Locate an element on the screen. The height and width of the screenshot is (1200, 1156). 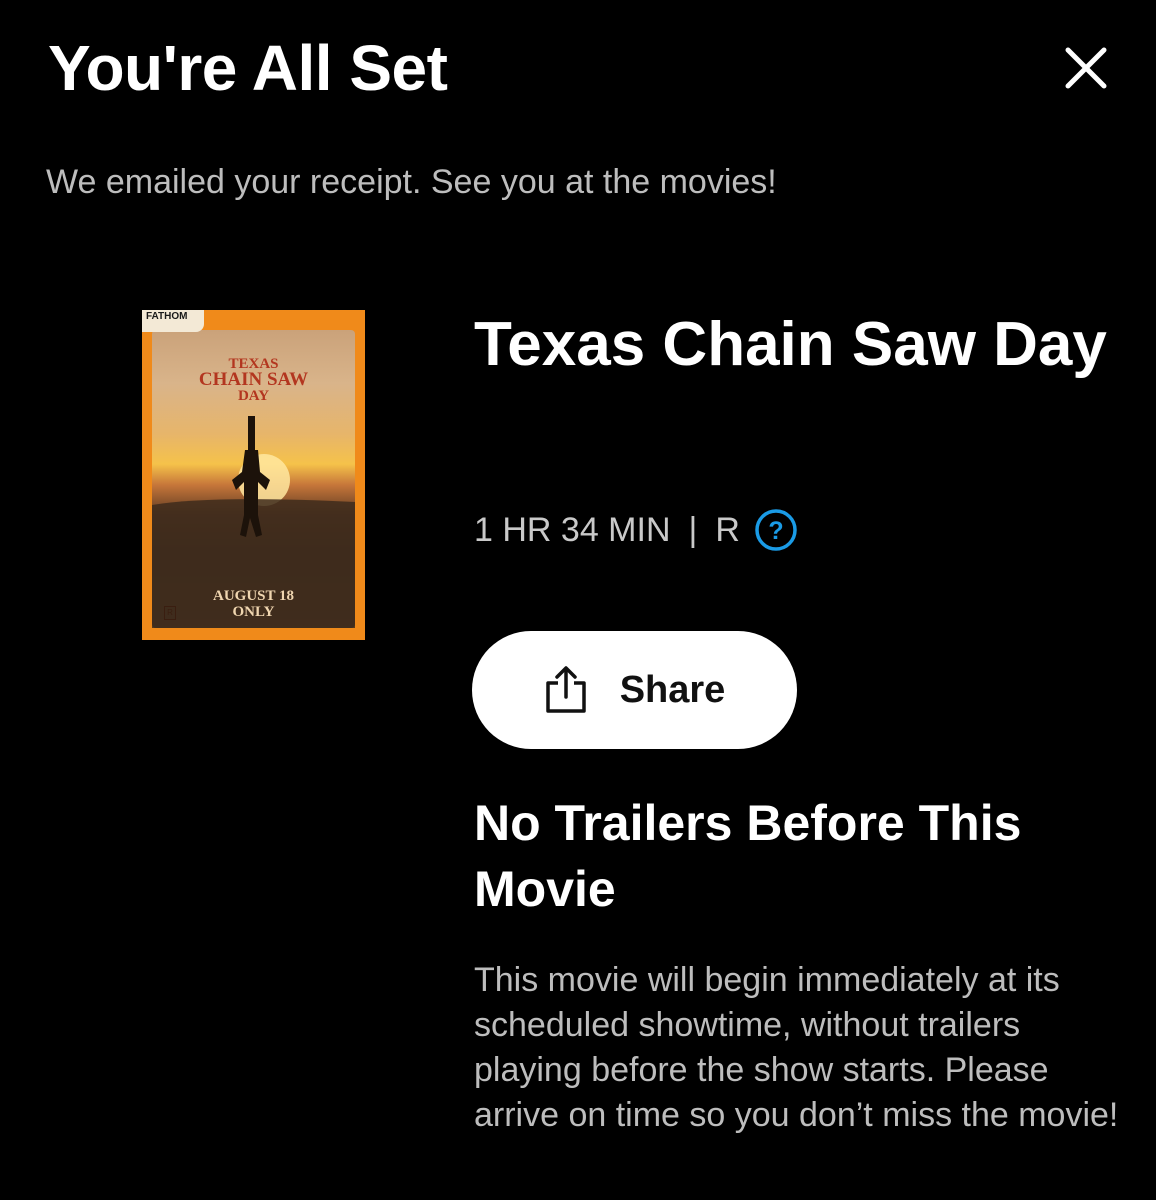
close-icon is located at coordinates (1086, 68).